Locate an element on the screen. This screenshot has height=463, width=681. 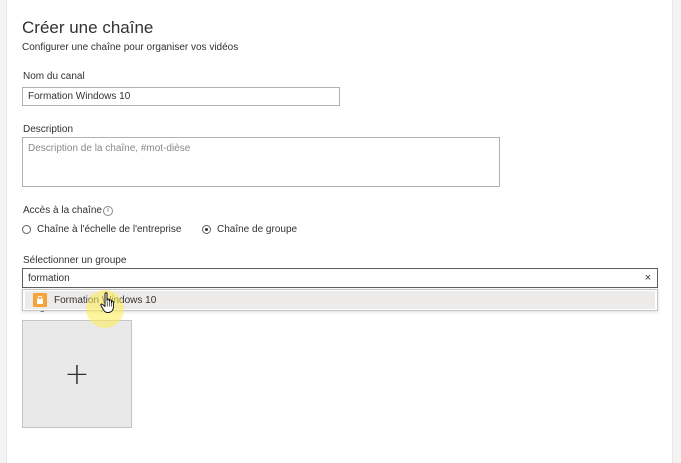
radio-organization-wide: Chaîne à l'échelle de l'entreprise is located at coordinates (101, 229).